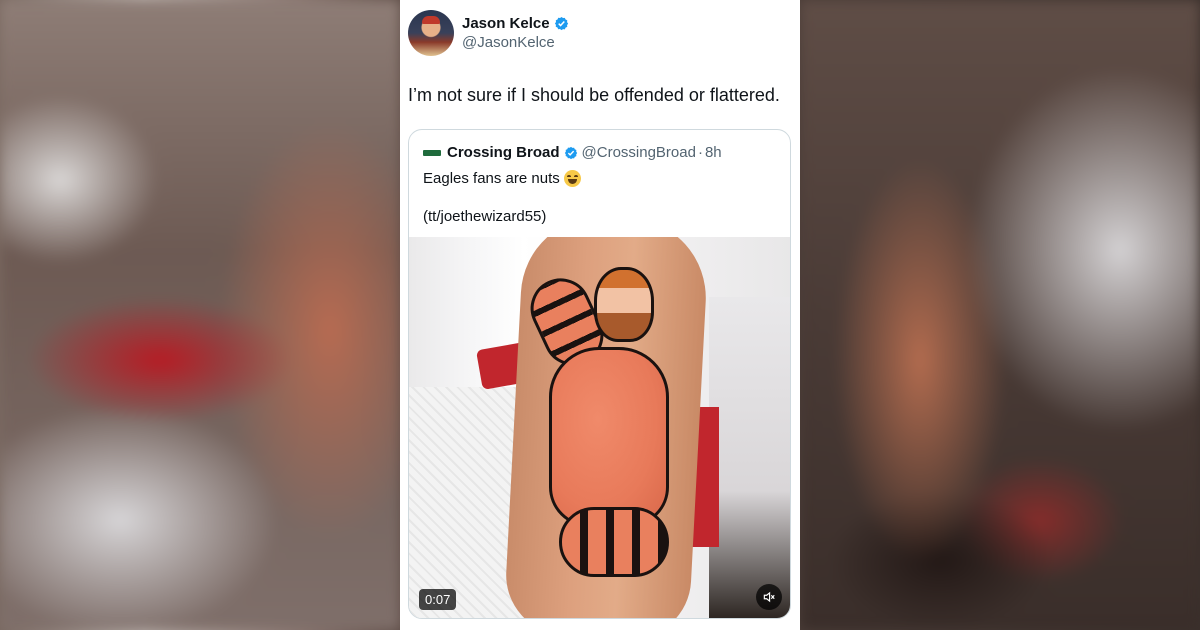 This screenshot has width=1200, height=630. What do you see at coordinates (488, 33) in the screenshot?
I see `tweet-author: Jason Kelce @JasonKelce` at bounding box center [488, 33].